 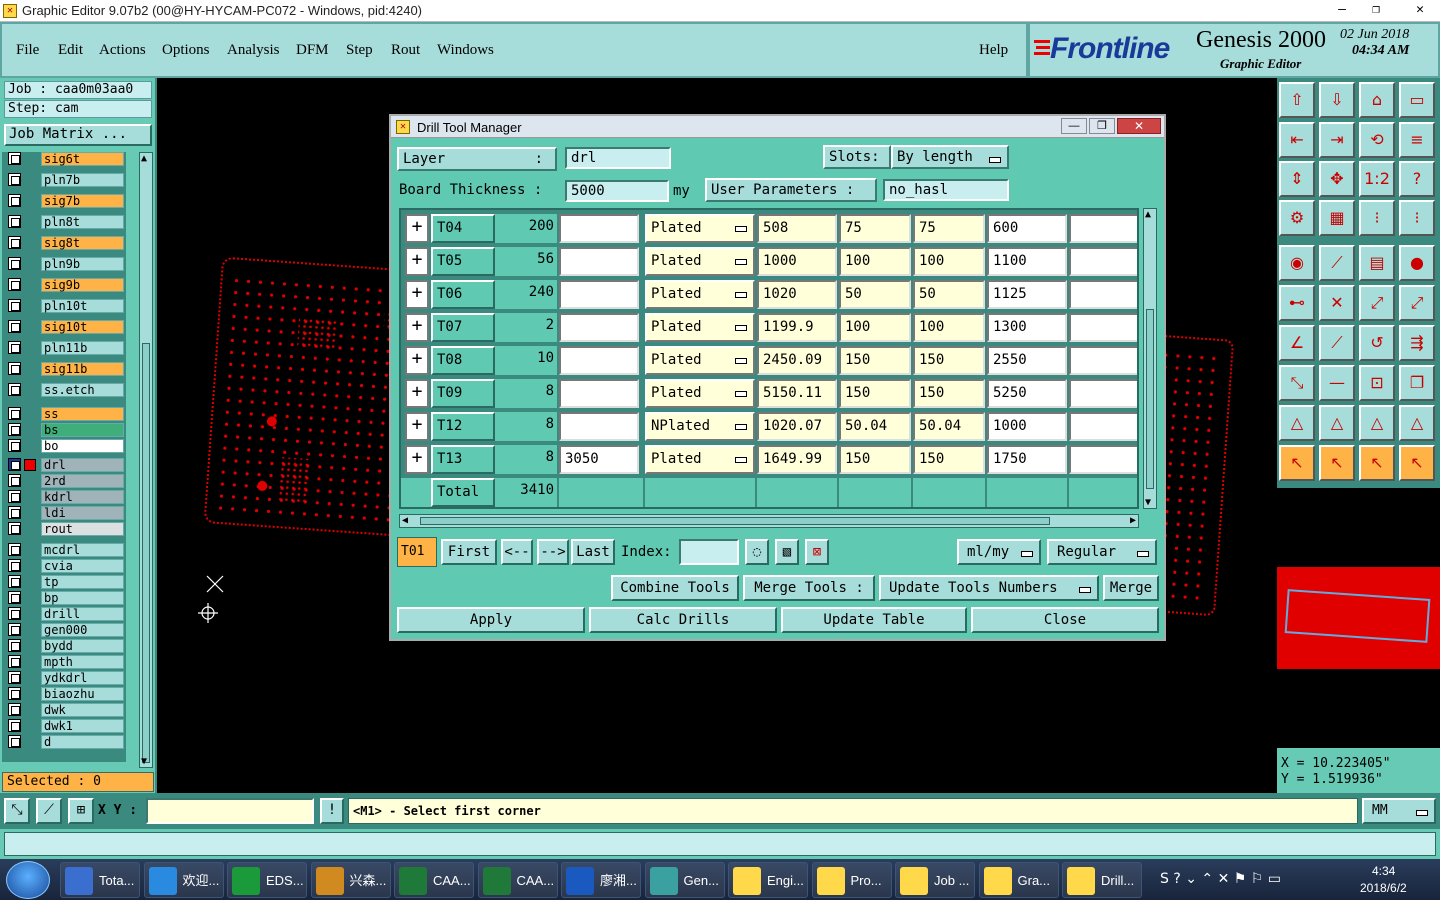 What do you see at coordinates (82, 285) in the screenshot?
I see `layer-name: sig9b` at bounding box center [82, 285].